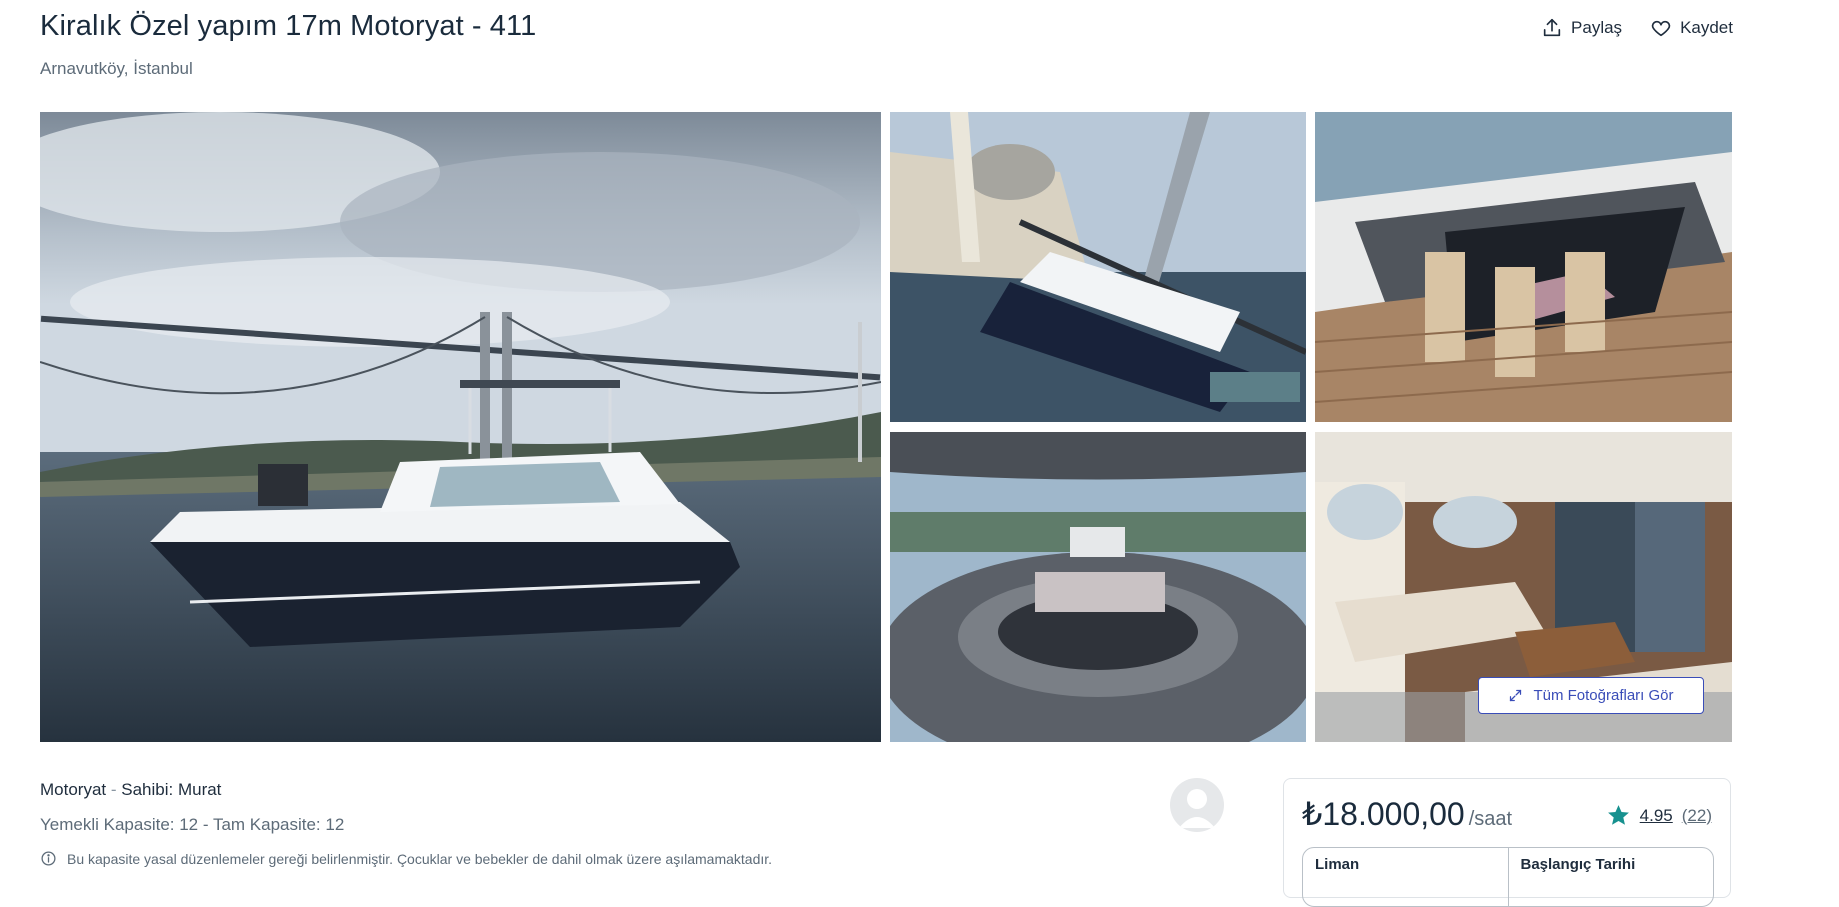  What do you see at coordinates (1618, 815) in the screenshot?
I see `star-icon` at bounding box center [1618, 815].